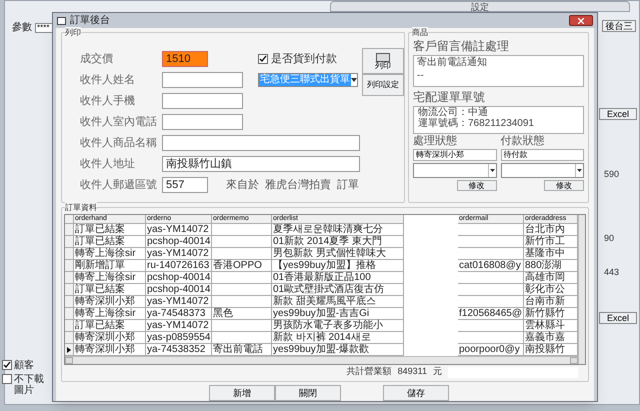  Describe the element at coordinates (612, 174) in the screenshot. I see `amount-text: 590` at that location.